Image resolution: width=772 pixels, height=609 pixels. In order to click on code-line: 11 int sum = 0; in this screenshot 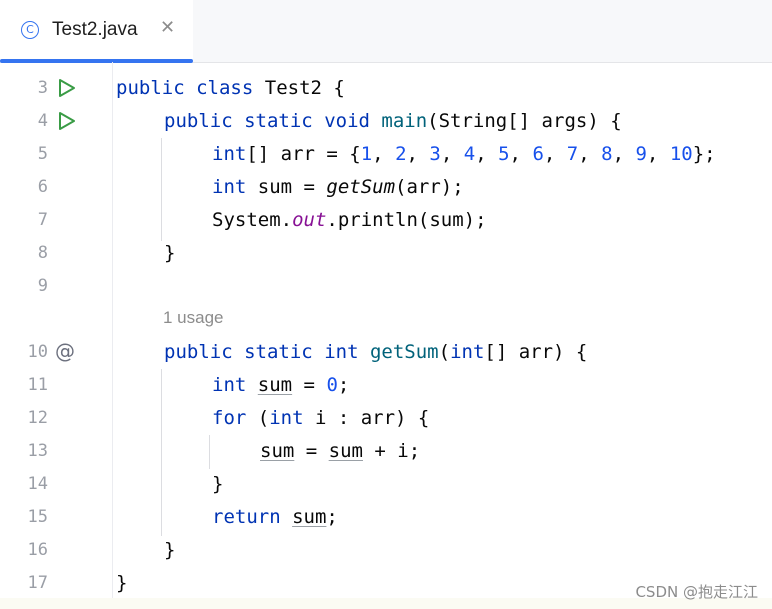, I will do `click(386, 384)`.